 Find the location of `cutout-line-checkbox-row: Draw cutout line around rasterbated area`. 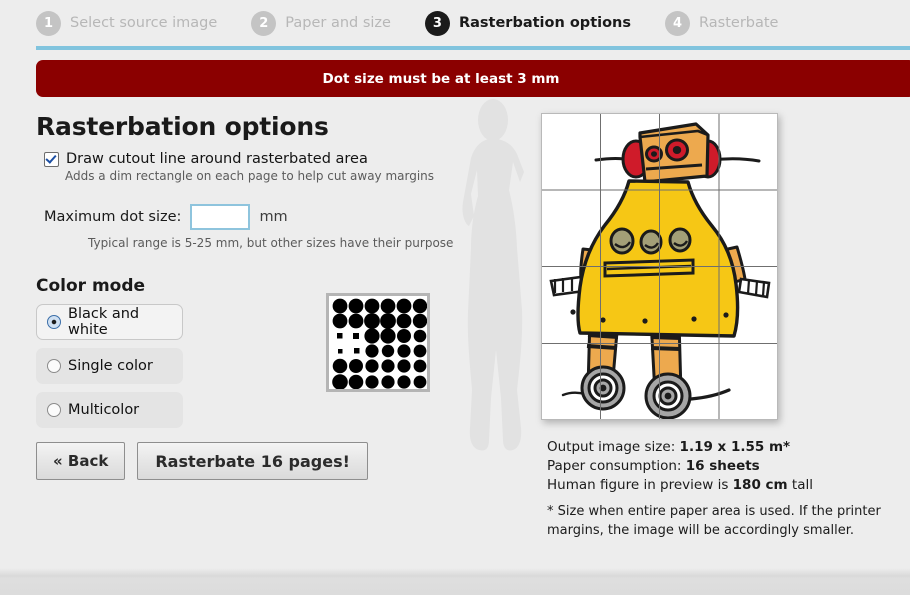

cutout-line-checkbox-row: Draw cutout line around rasterbated area is located at coordinates (250, 159).